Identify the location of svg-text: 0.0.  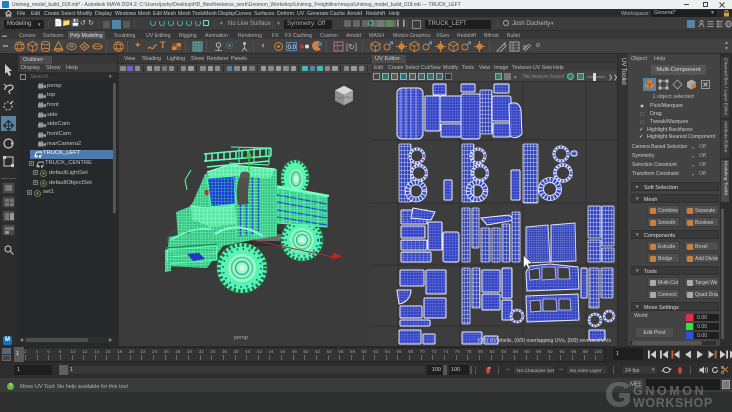
(292, 48).